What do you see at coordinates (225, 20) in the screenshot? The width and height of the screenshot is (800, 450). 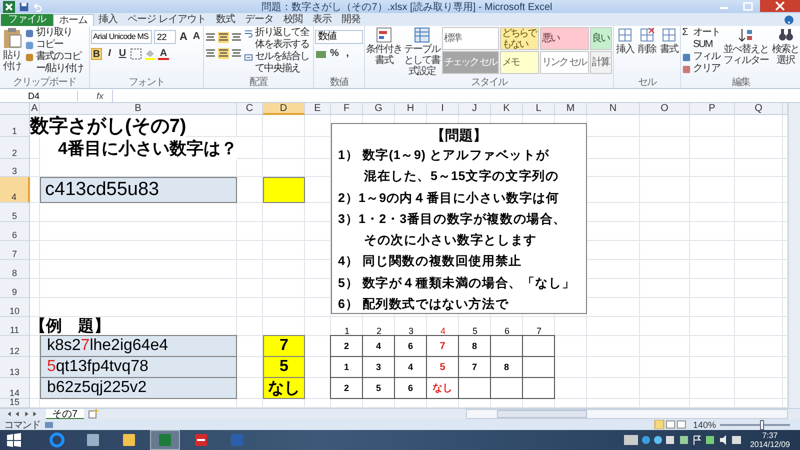 I see `ribbon-tab: 数式` at bounding box center [225, 20].